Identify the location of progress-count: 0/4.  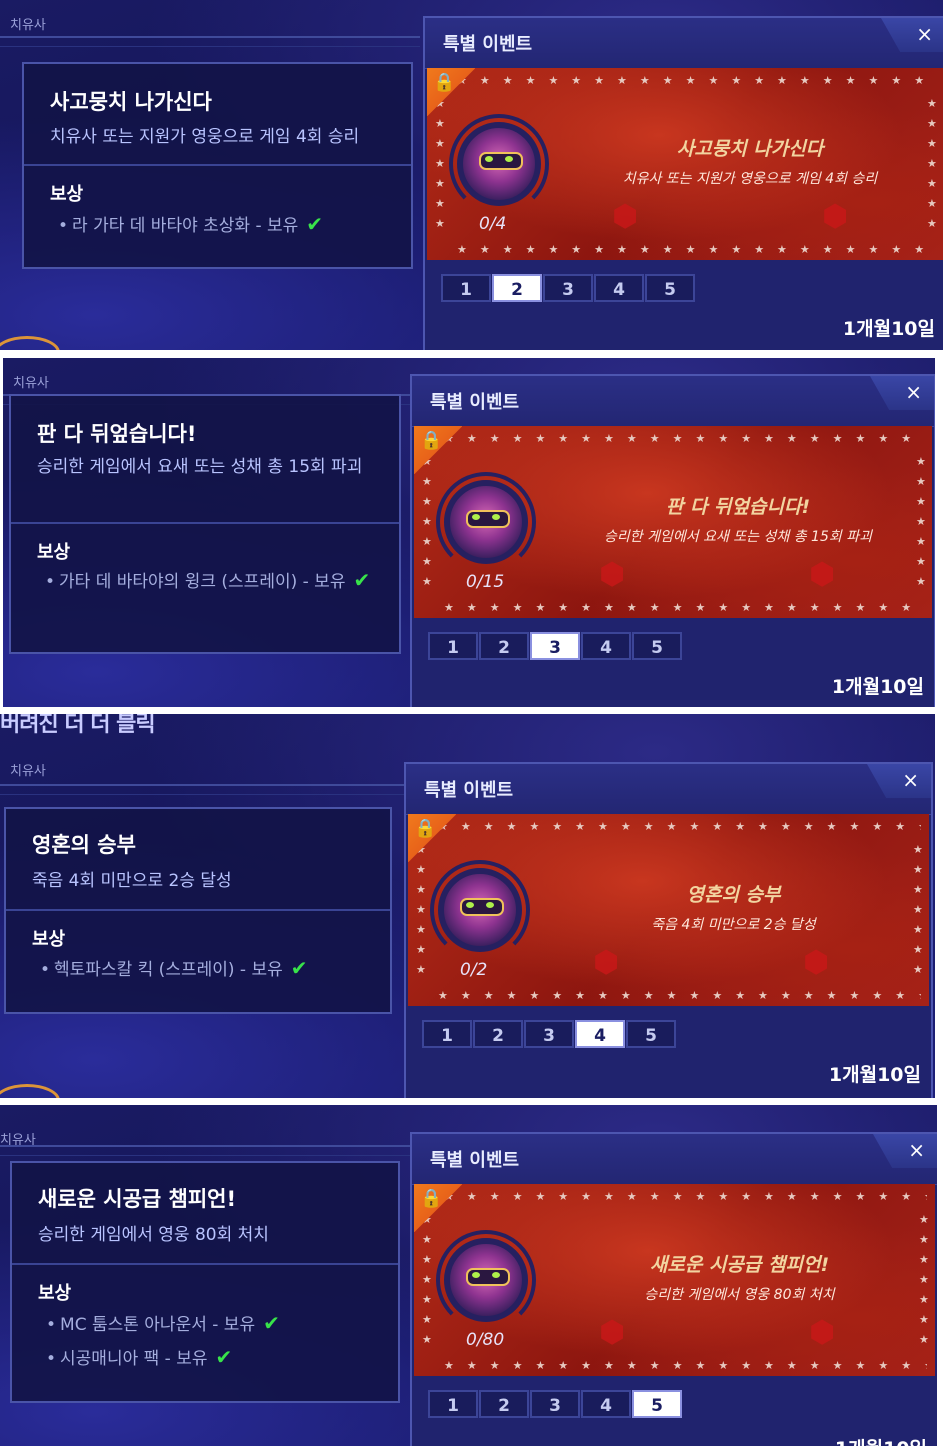
(493, 224).